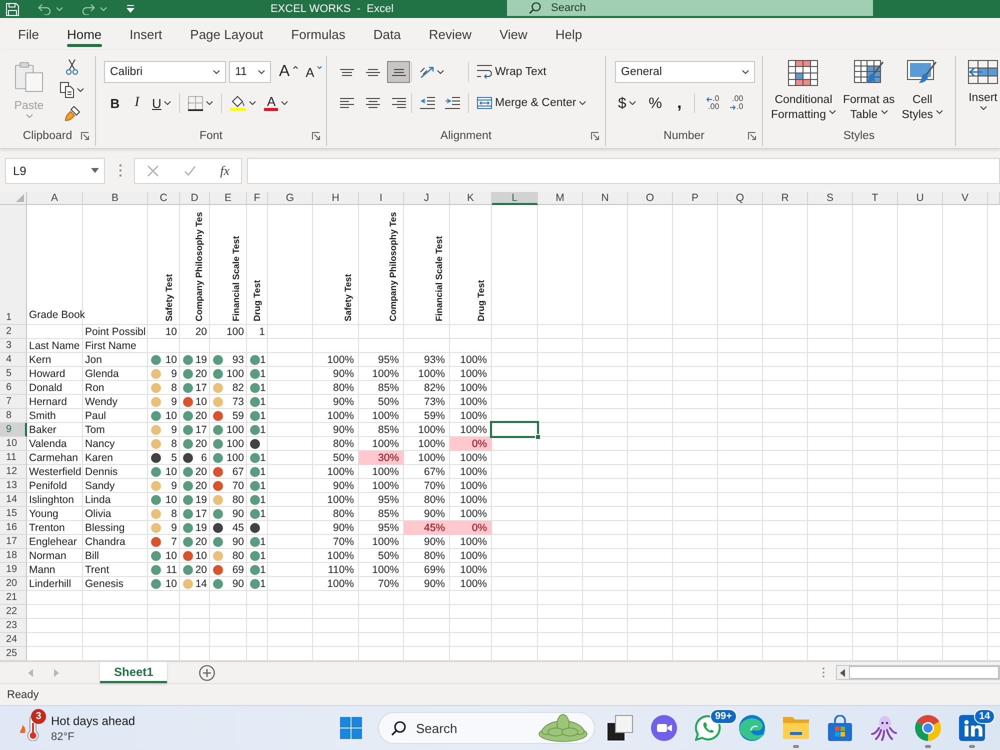  What do you see at coordinates (207, 672) in the screenshot?
I see `plus-circle-icon` at bounding box center [207, 672].